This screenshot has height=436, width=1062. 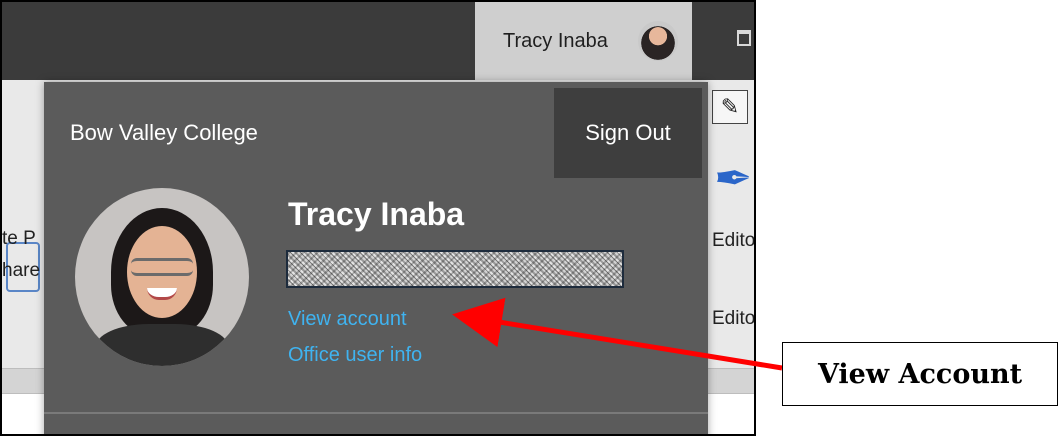 I want to click on callout-label: View Account, so click(x=920, y=374).